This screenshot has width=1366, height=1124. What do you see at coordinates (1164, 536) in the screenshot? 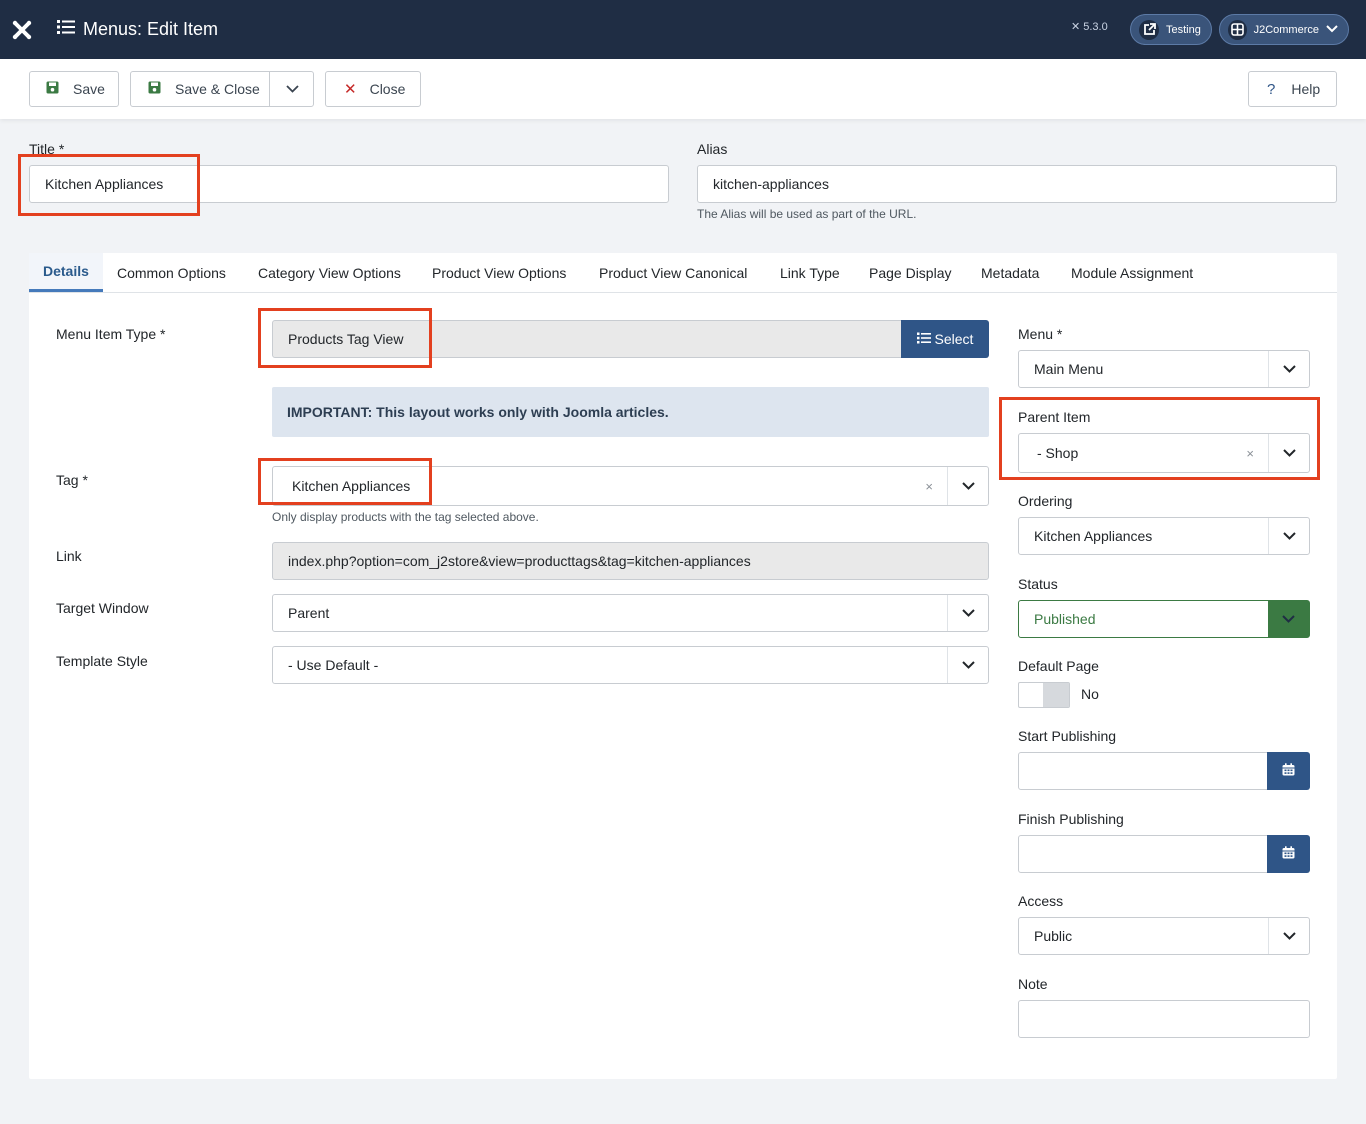
I see `ordering-select: Kitchen Appliances` at bounding box center [1164, 536].